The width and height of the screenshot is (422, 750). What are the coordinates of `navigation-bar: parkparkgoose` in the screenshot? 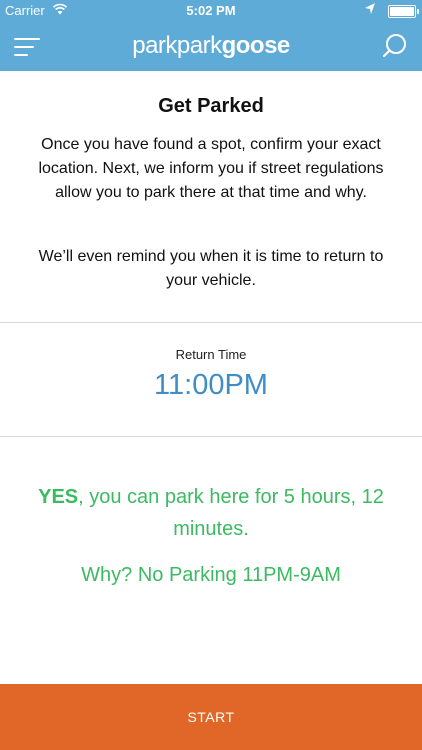 It's located at (211, 46).